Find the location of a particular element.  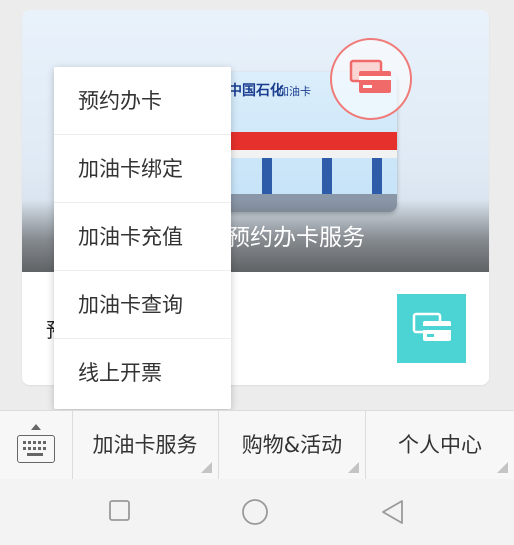

tab-label: 购物&活动 is located at coordinates (292, 445).